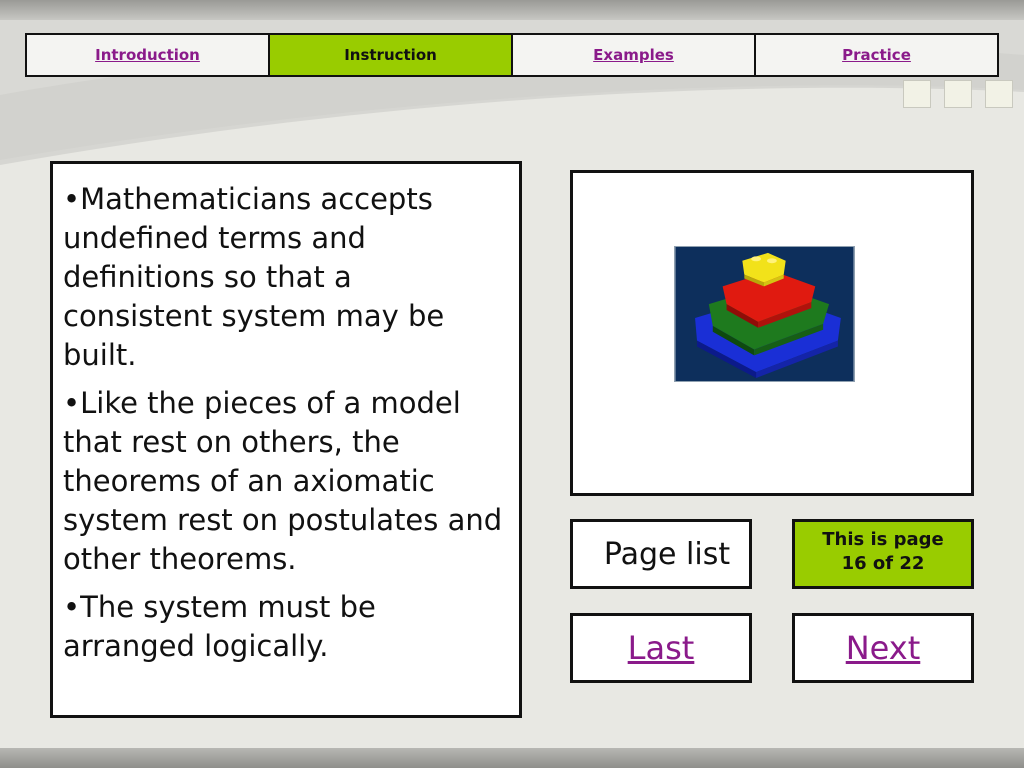  I want to click on tab-practice: Practice, so click(876, 55).